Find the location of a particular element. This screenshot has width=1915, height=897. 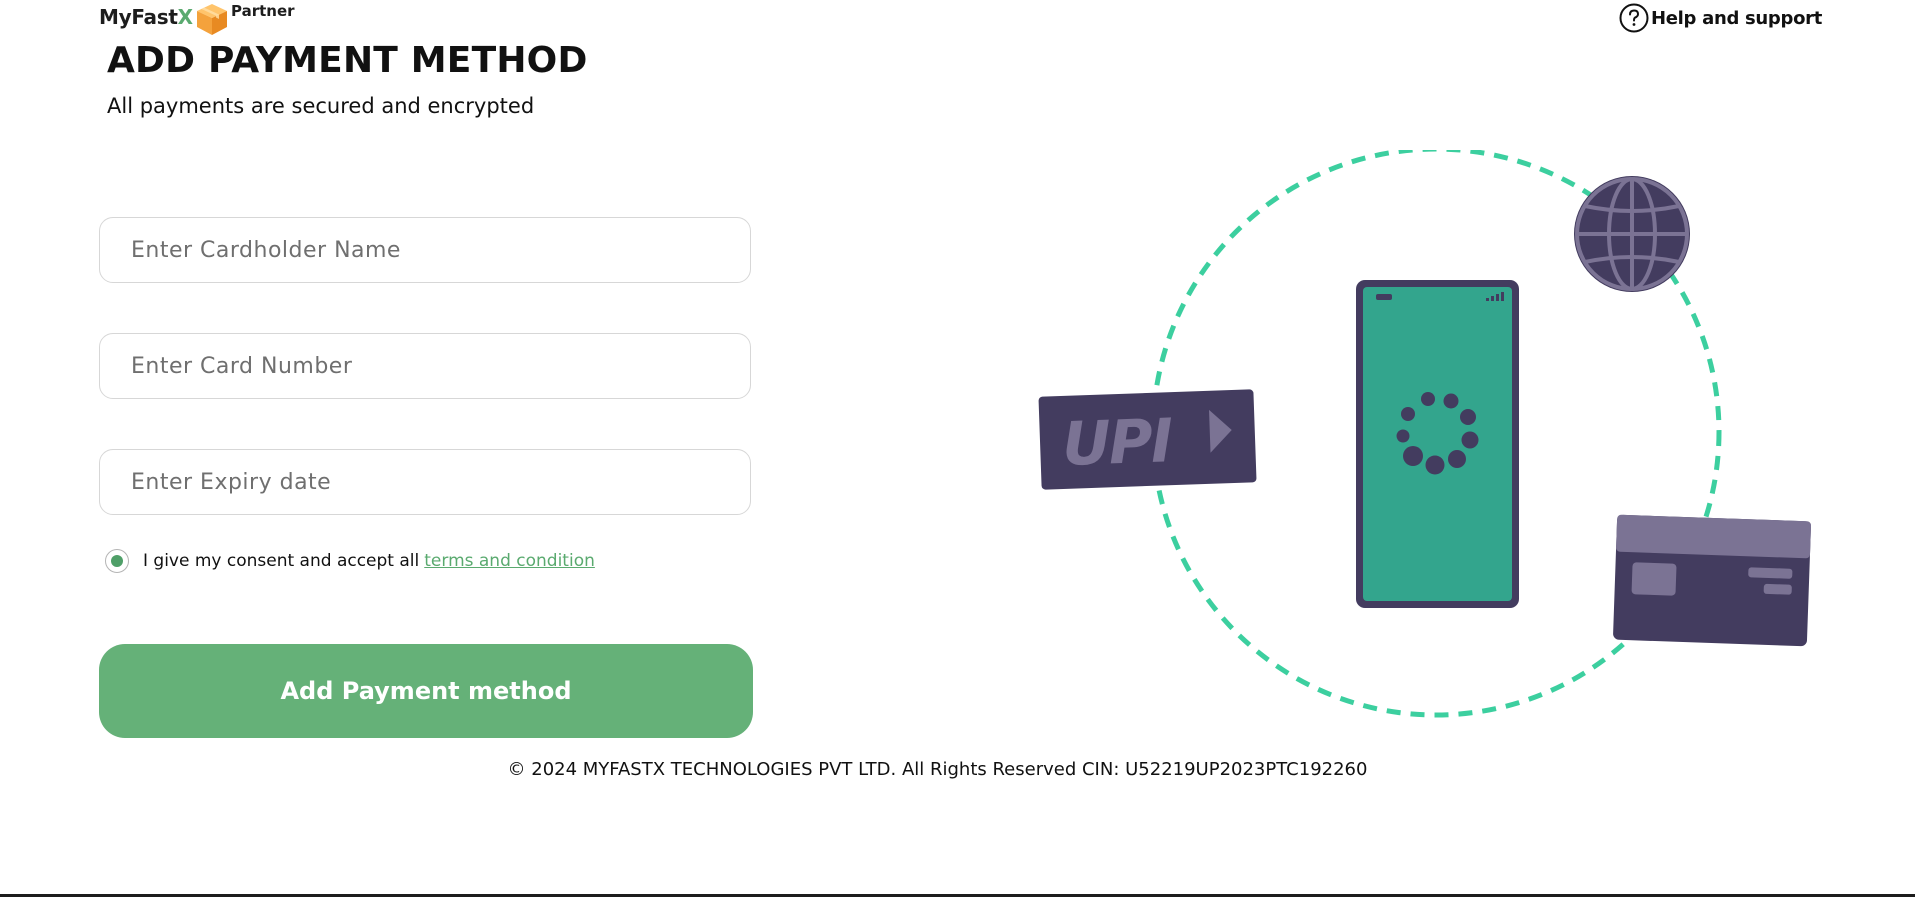

add-payment-button: Add Payment method is located at coordinates (426, 691).